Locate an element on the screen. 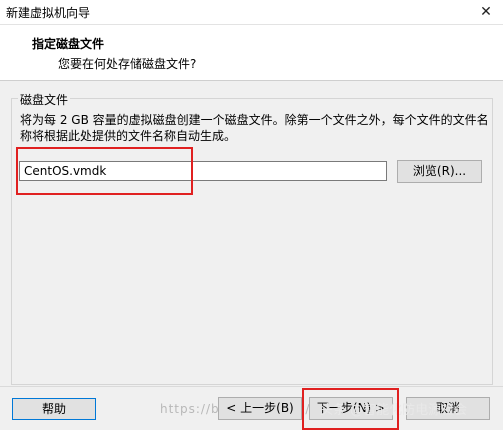 The image size is (503, 430). highlight-box-file is located at coordinates (104, 171).